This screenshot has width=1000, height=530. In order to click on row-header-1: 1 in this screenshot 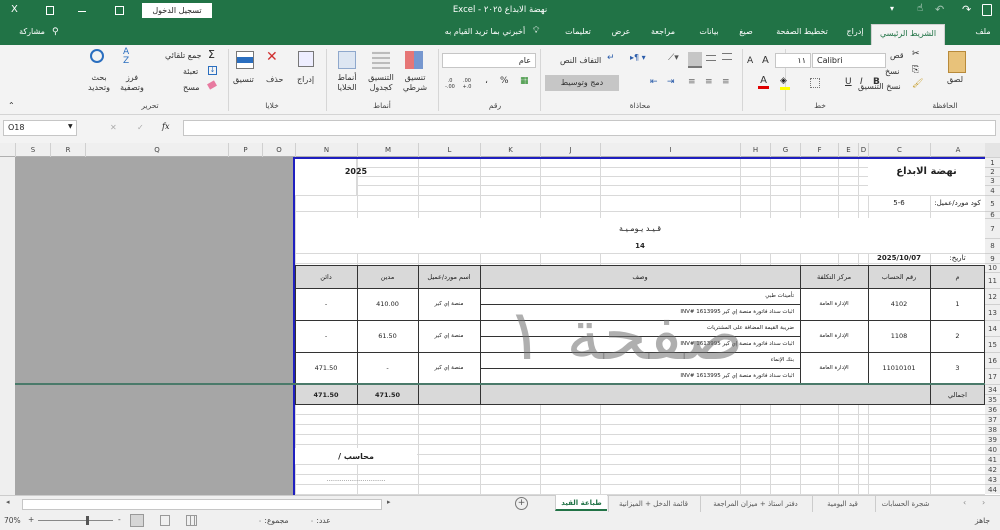, I will do `click(992, 162)`.